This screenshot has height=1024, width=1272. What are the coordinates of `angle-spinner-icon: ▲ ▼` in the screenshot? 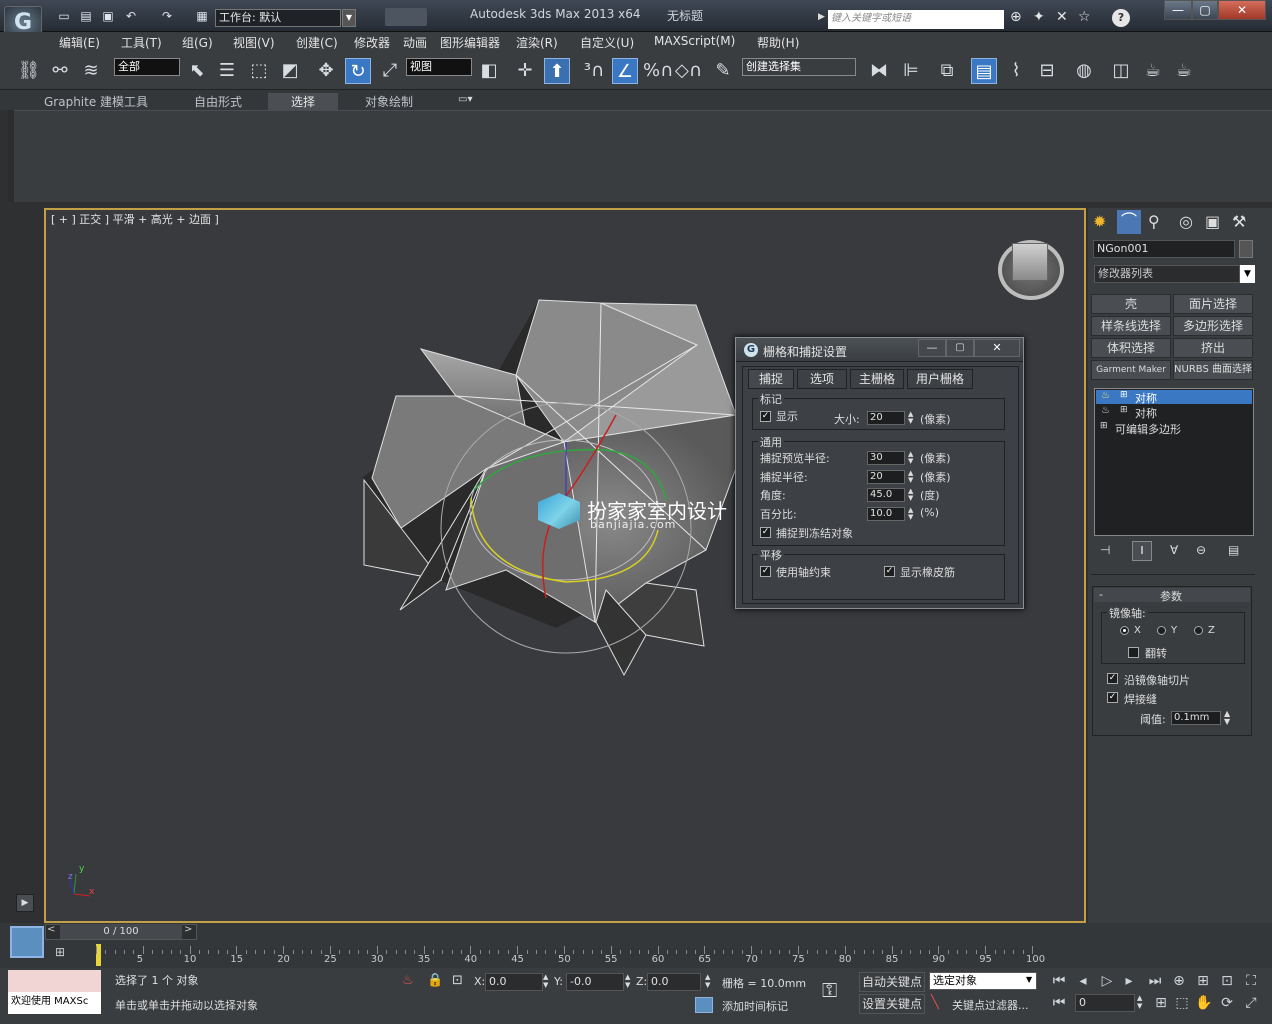 It's located at (910, 495).